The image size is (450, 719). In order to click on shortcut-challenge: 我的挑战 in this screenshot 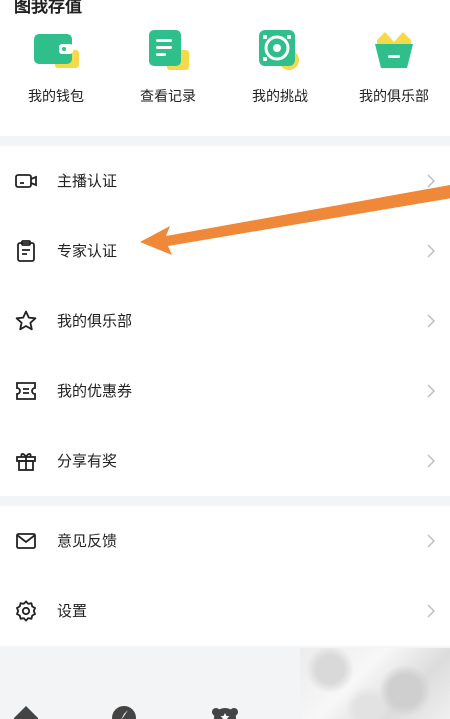, I will do `click(280, 71)`.